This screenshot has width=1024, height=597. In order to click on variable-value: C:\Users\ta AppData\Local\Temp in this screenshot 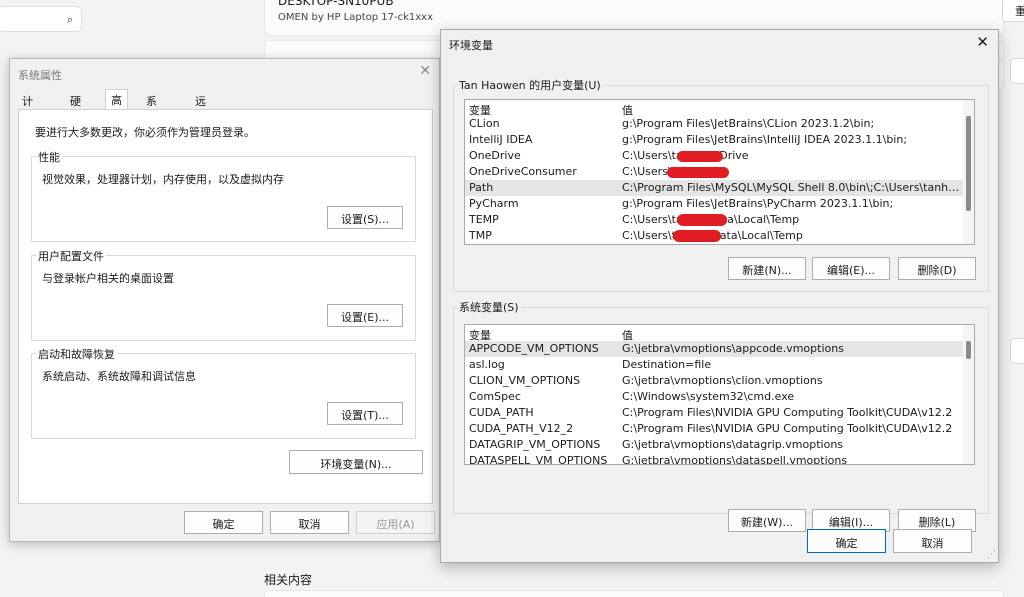, I will do `click(711, 219)`.